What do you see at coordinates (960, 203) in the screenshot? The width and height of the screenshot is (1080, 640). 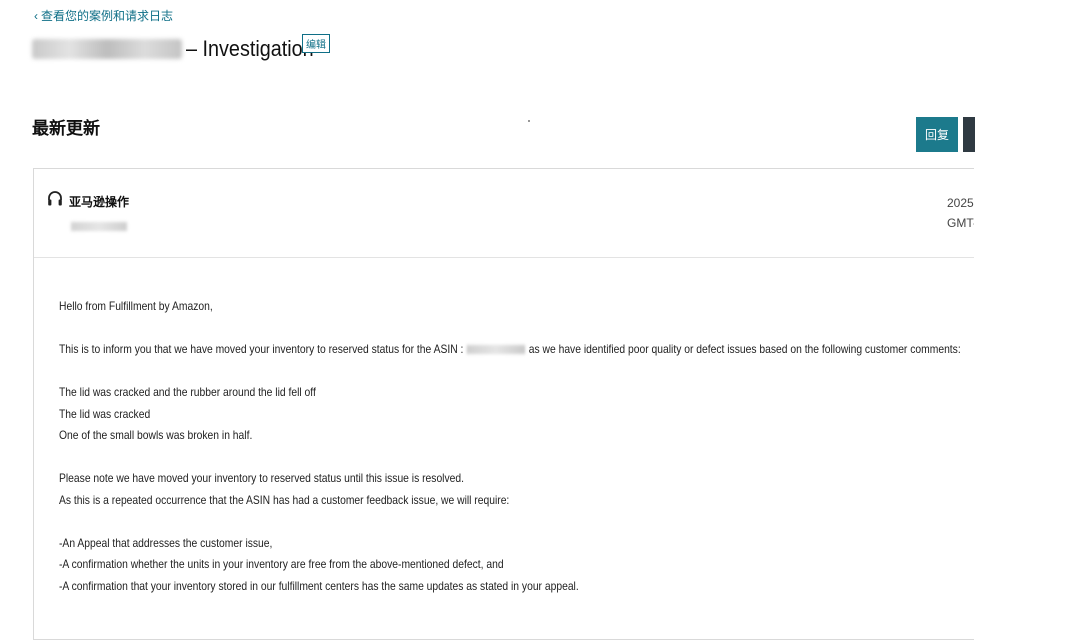 I see `message-date-line1: 2025` at bounding box center [960, 203].